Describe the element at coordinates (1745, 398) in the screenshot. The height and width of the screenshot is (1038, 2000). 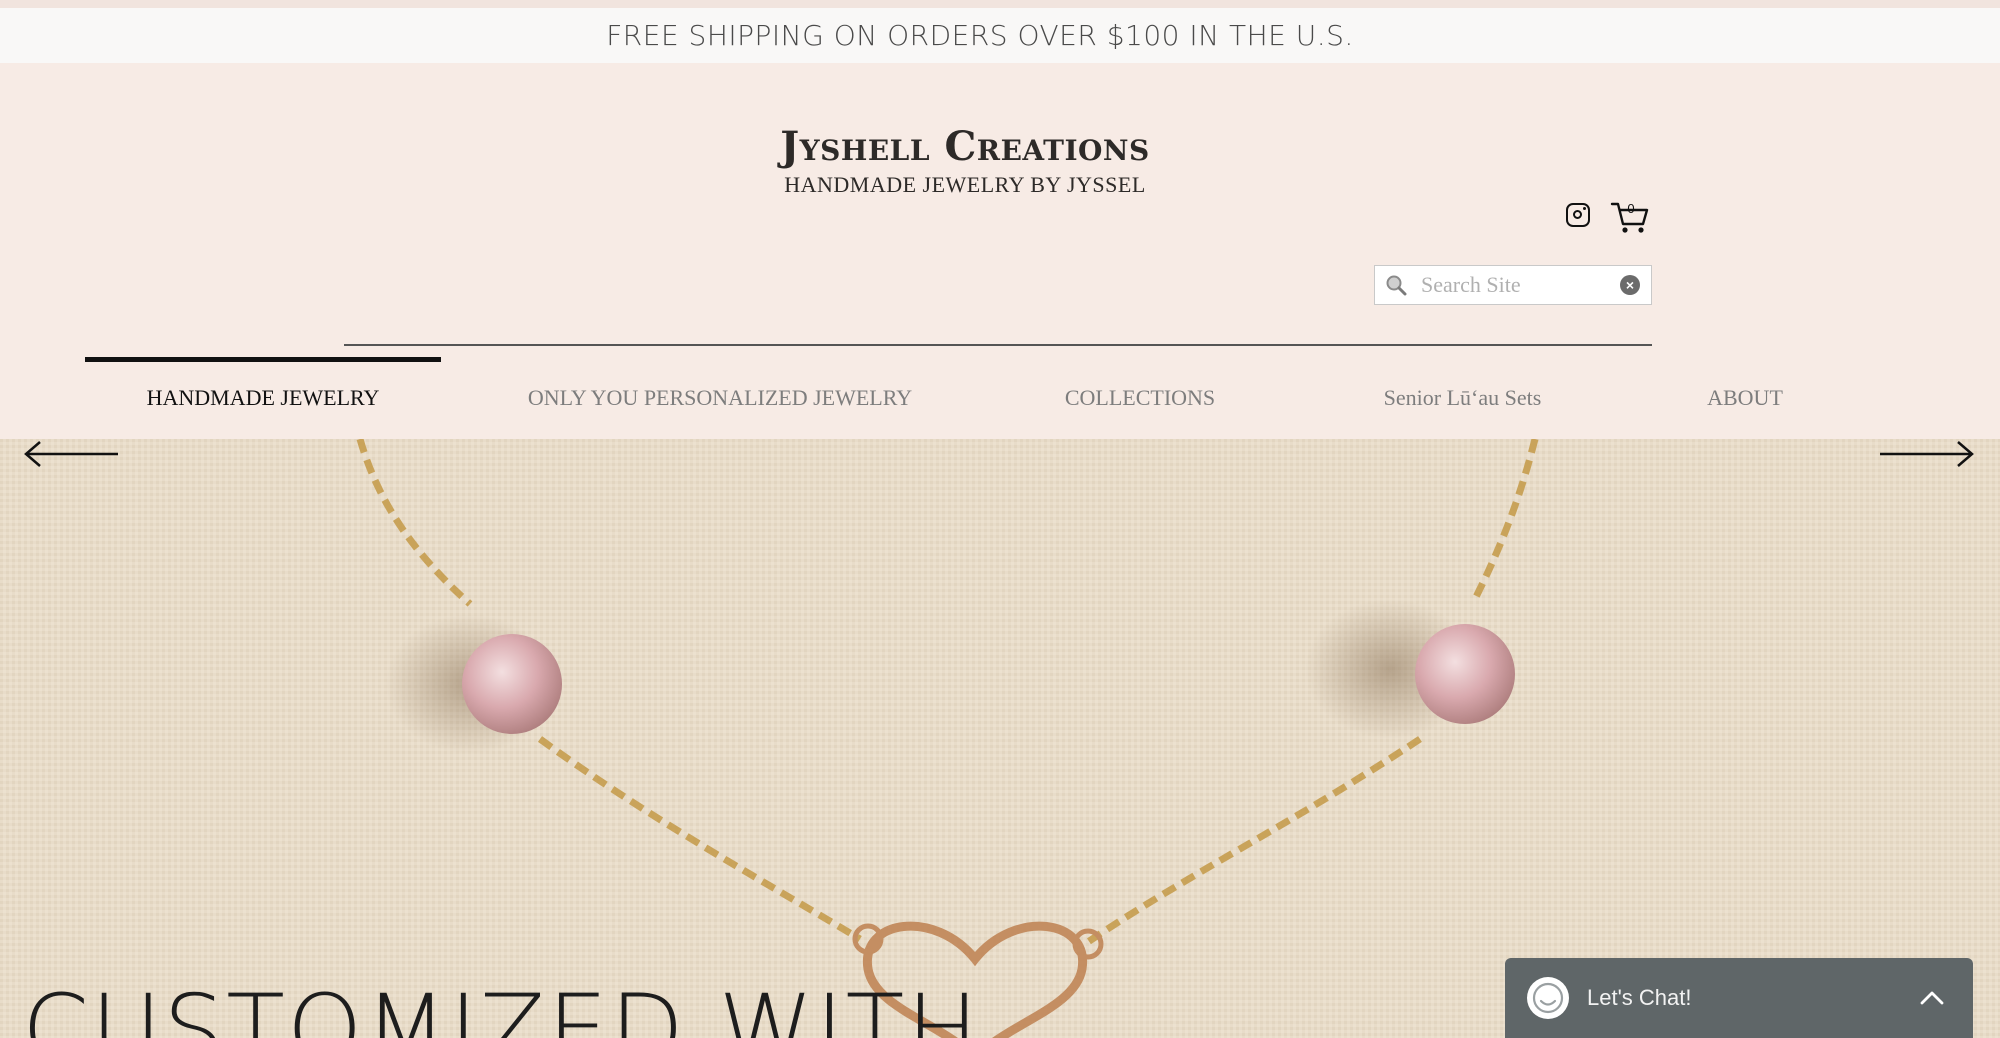
I see `nav-item-about: ABOUT` at that location.